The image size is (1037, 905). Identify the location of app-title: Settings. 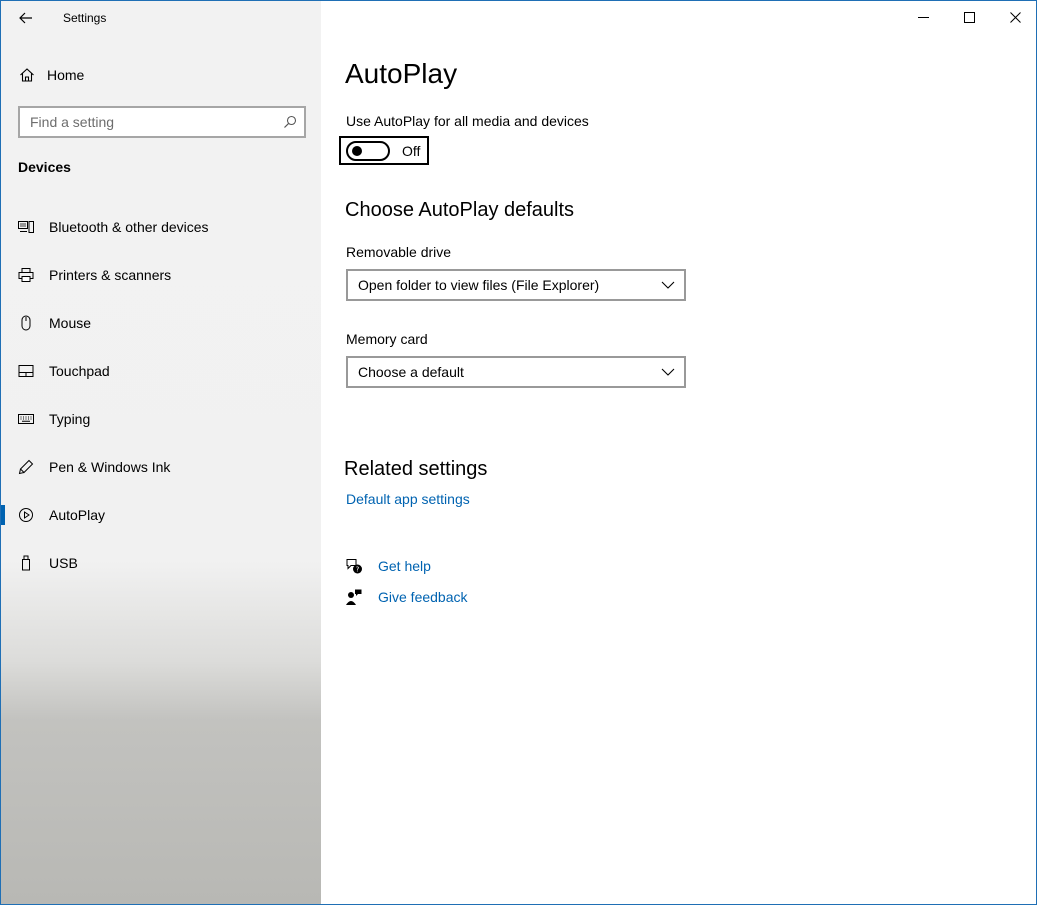
(85, 18).